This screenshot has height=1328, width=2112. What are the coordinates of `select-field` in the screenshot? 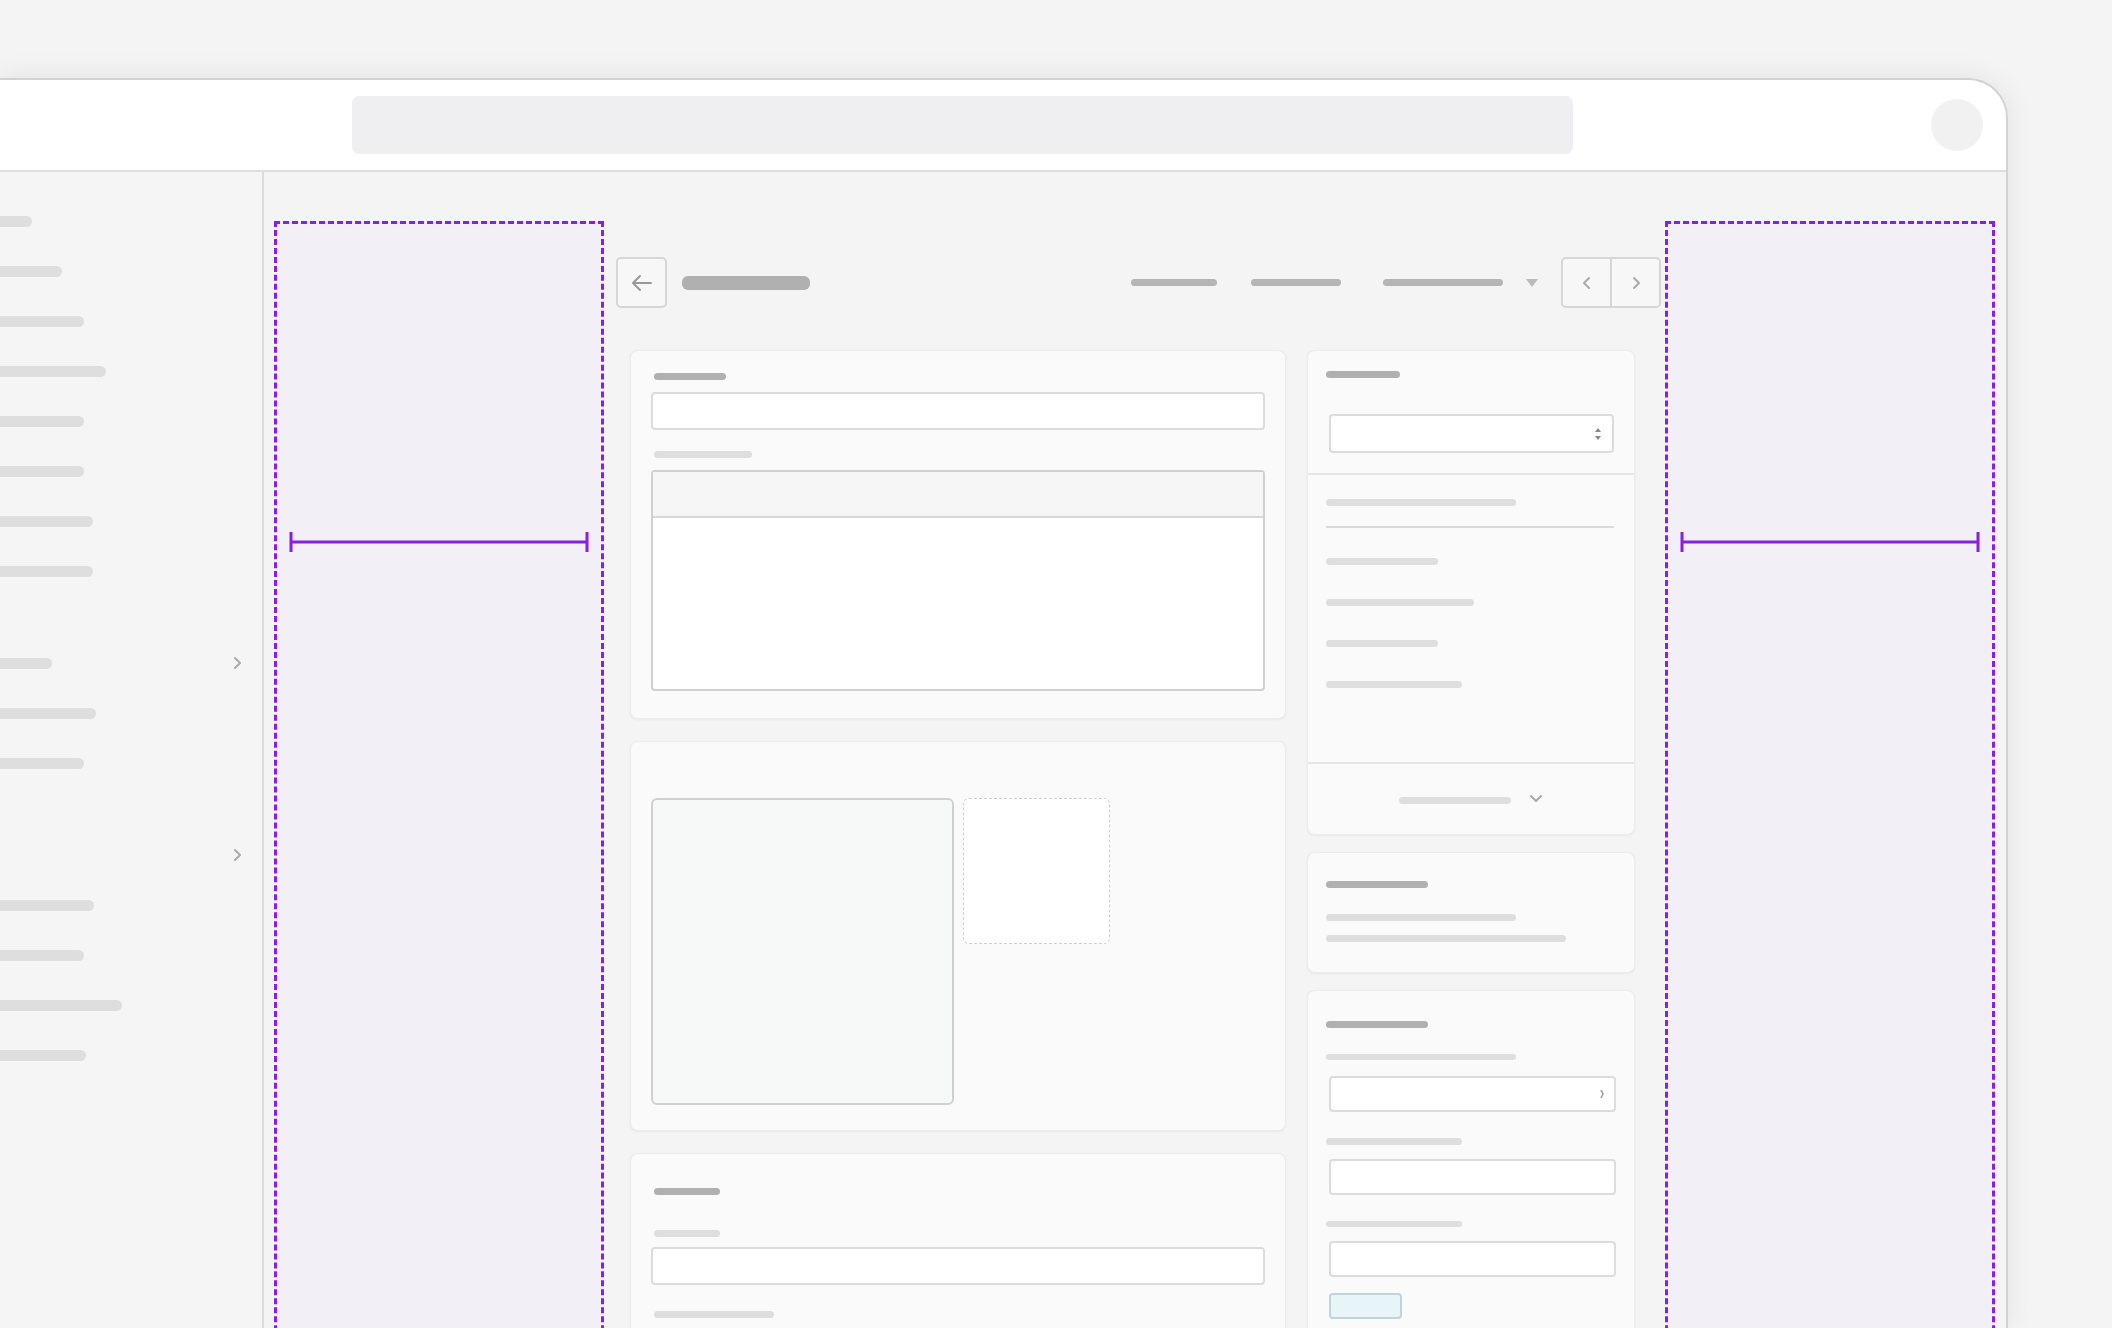 It's located at (1471, 433).